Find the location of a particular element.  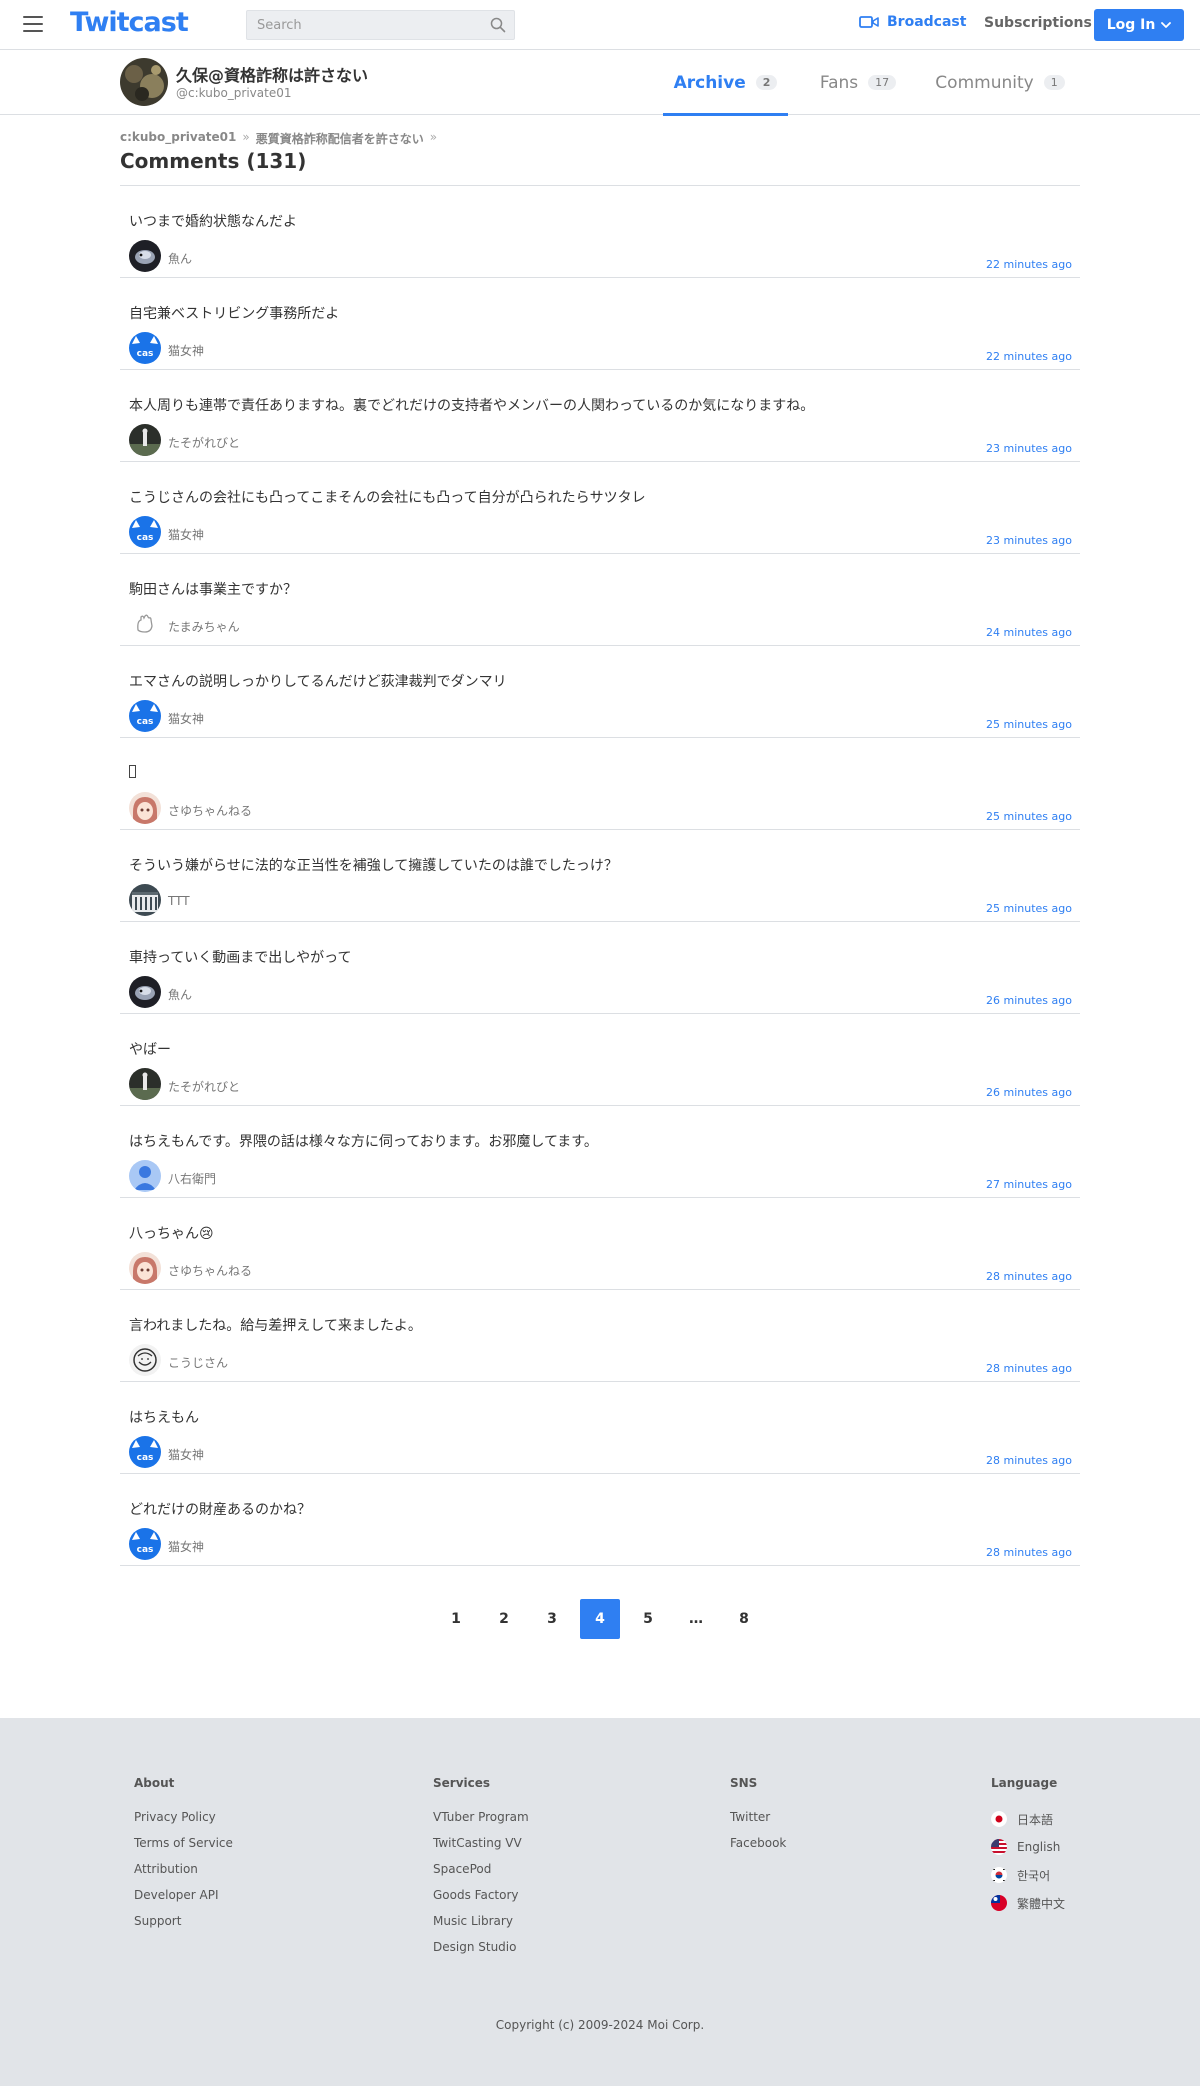

japan-flag-icon is located at coordinates (999, 1819).